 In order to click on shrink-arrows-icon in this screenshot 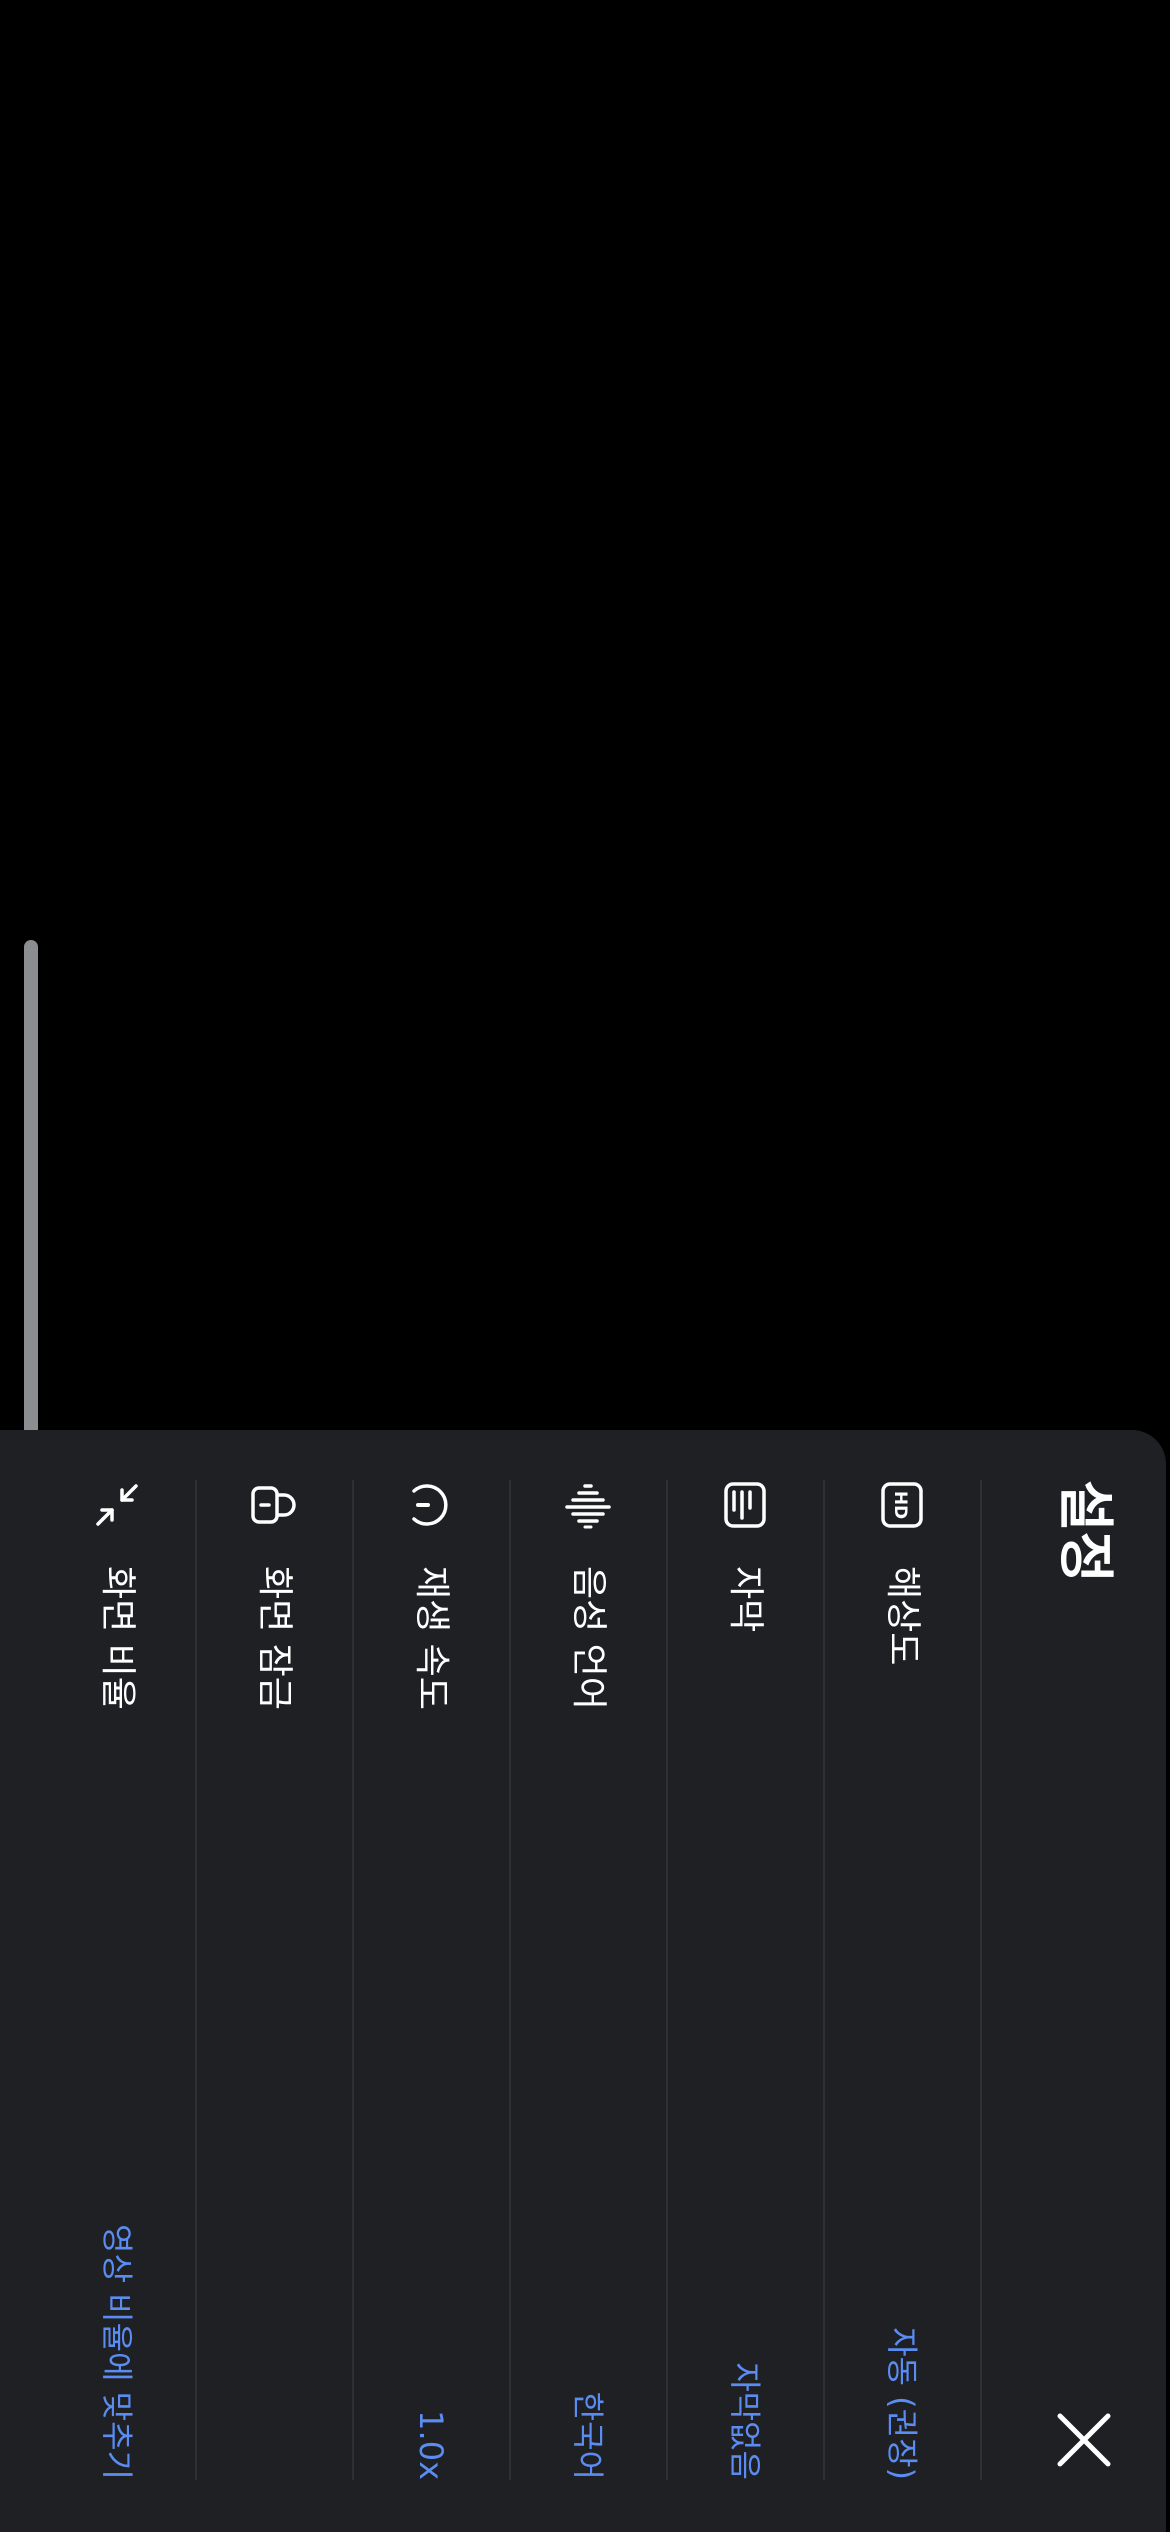, I will do `click(118, 1505)`.